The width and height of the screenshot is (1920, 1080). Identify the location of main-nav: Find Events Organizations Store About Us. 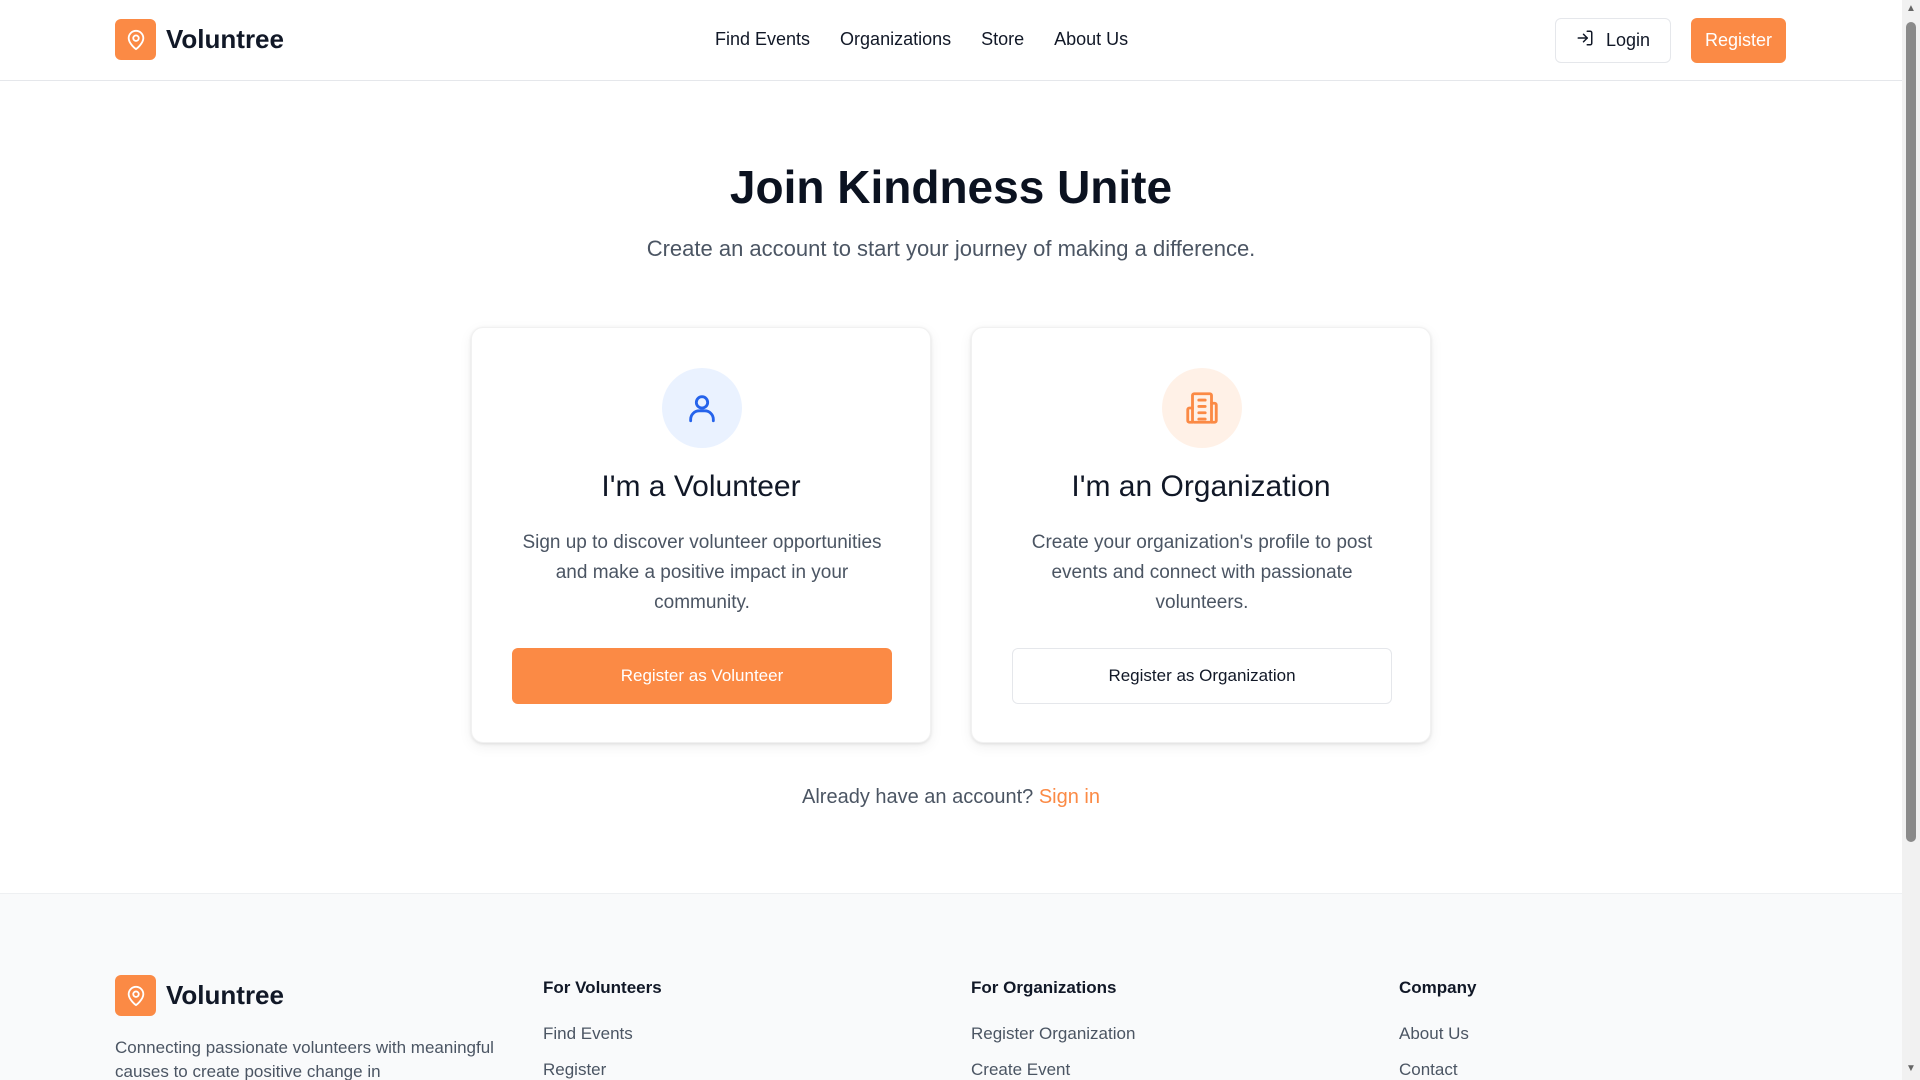
(921, 39).